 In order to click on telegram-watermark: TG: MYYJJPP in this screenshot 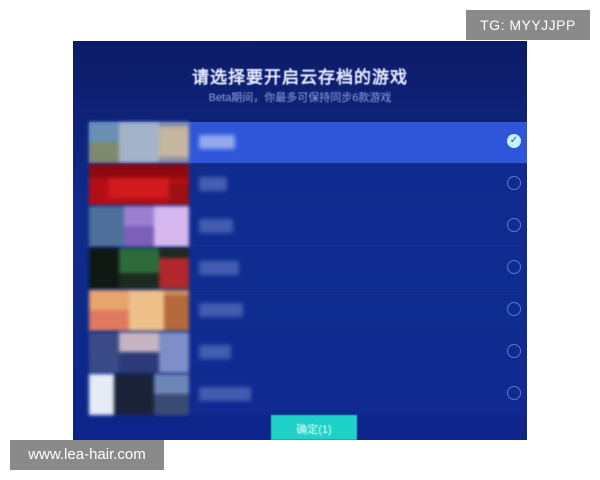, I will do `click(528, 25)`.